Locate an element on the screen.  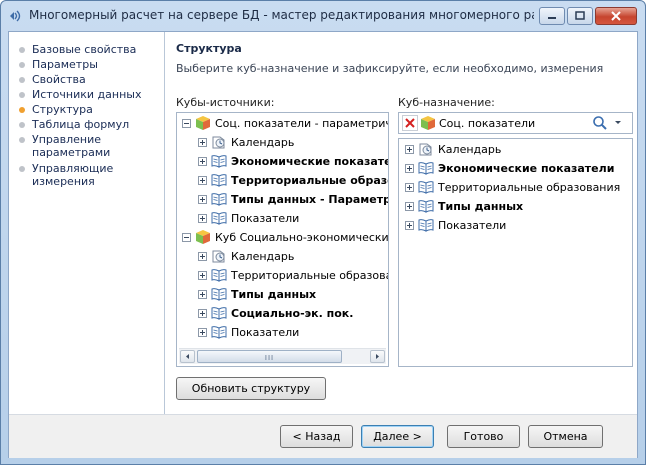
tree-item-label: Типы данных is located at coordinates (274, 294).